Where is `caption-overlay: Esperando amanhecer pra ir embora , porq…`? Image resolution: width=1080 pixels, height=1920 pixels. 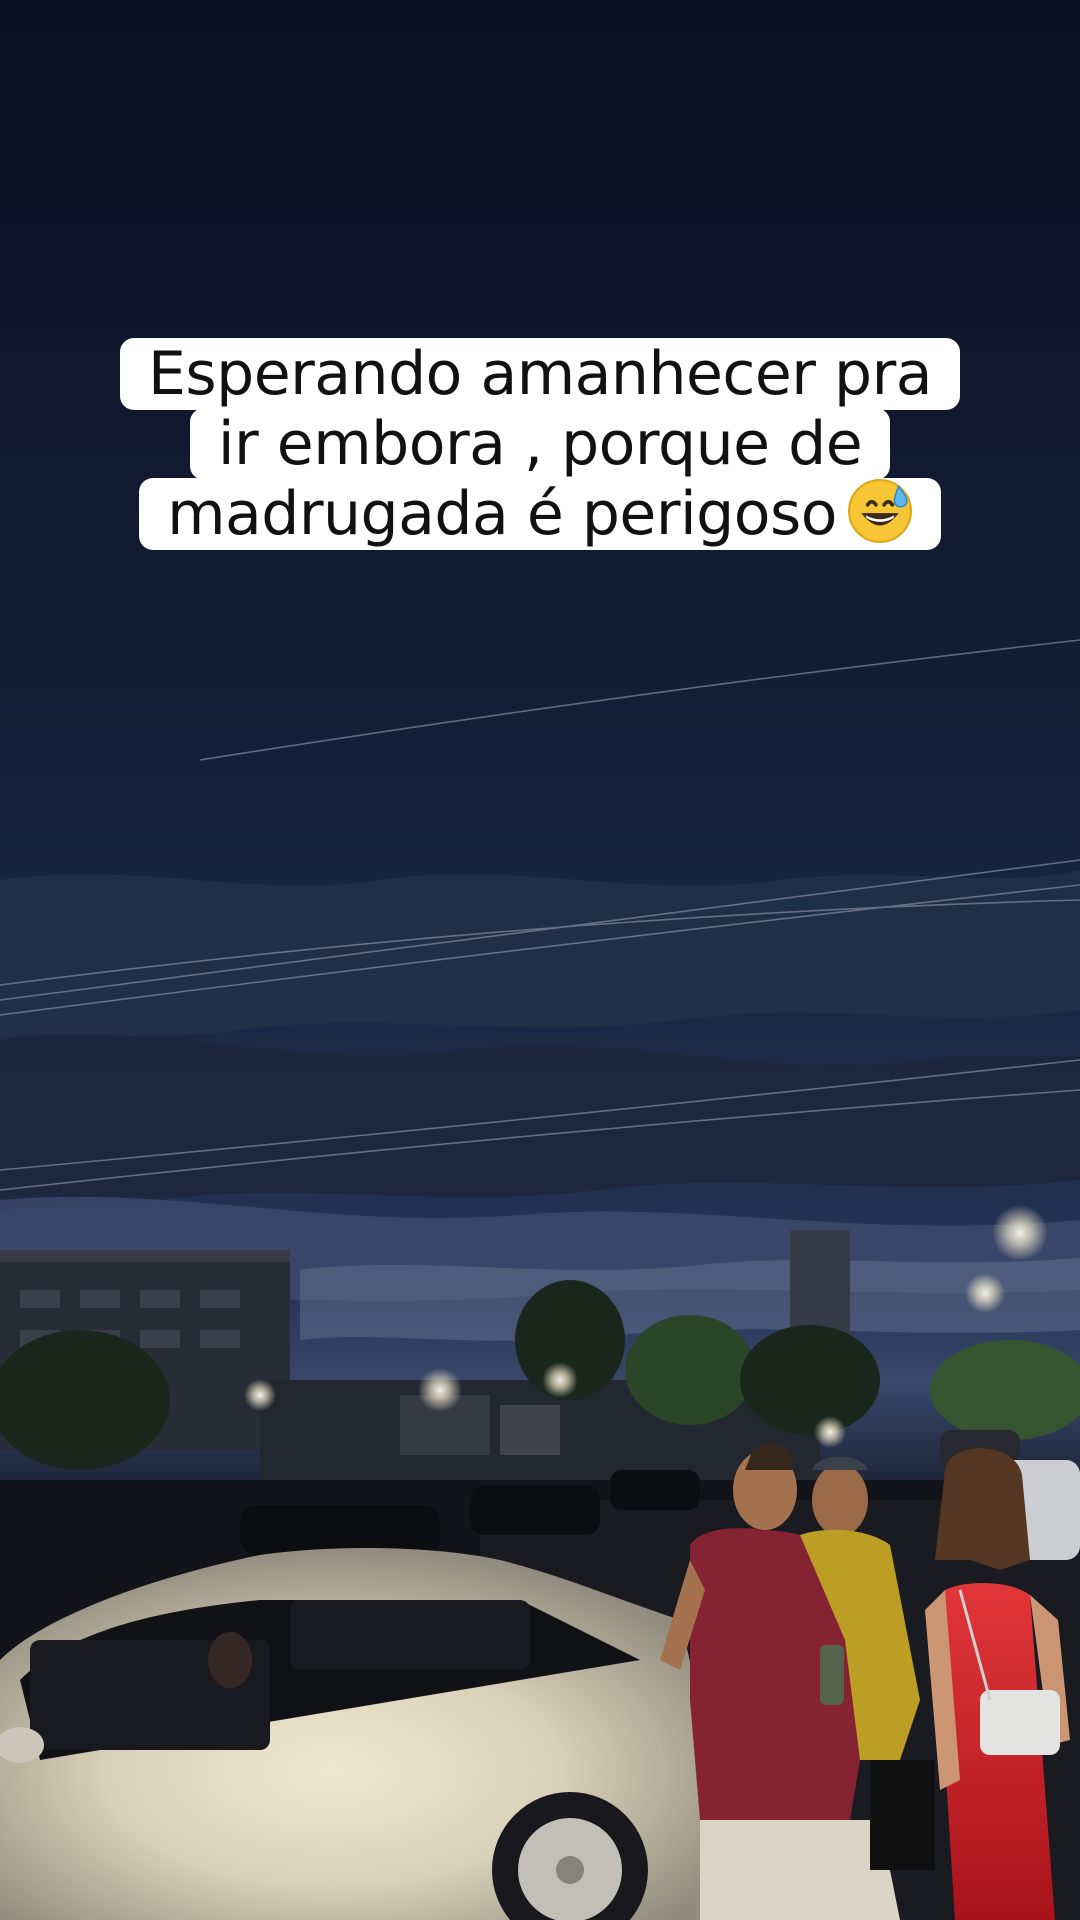
caption-overlay: Esperando amanhecer pra ir embora , porq… is located at coordinates (540, 444).